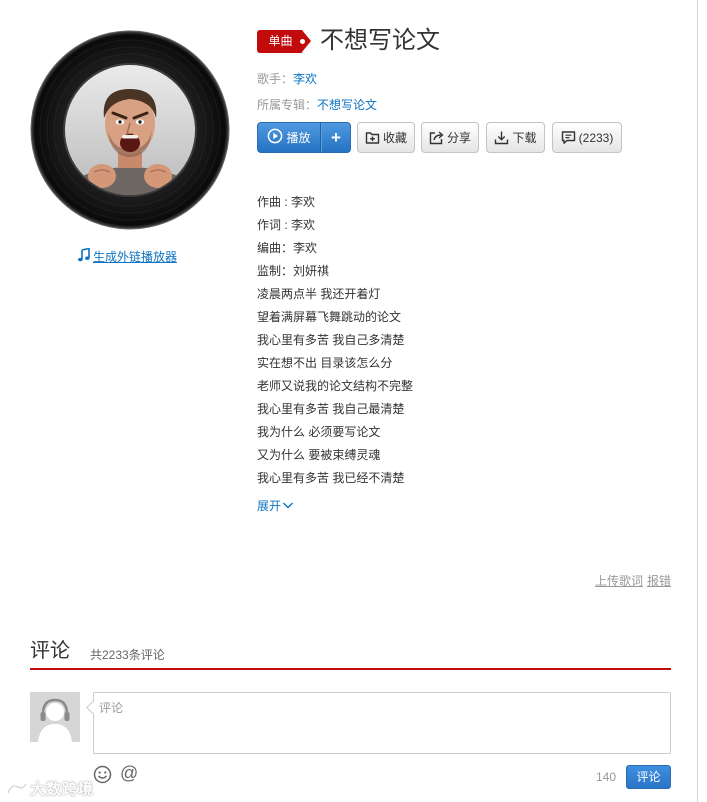 The image size is (707, 802). I want to click on lyric-line: 望着满屏幕飞舞跳动的论文, so click(329, 317).